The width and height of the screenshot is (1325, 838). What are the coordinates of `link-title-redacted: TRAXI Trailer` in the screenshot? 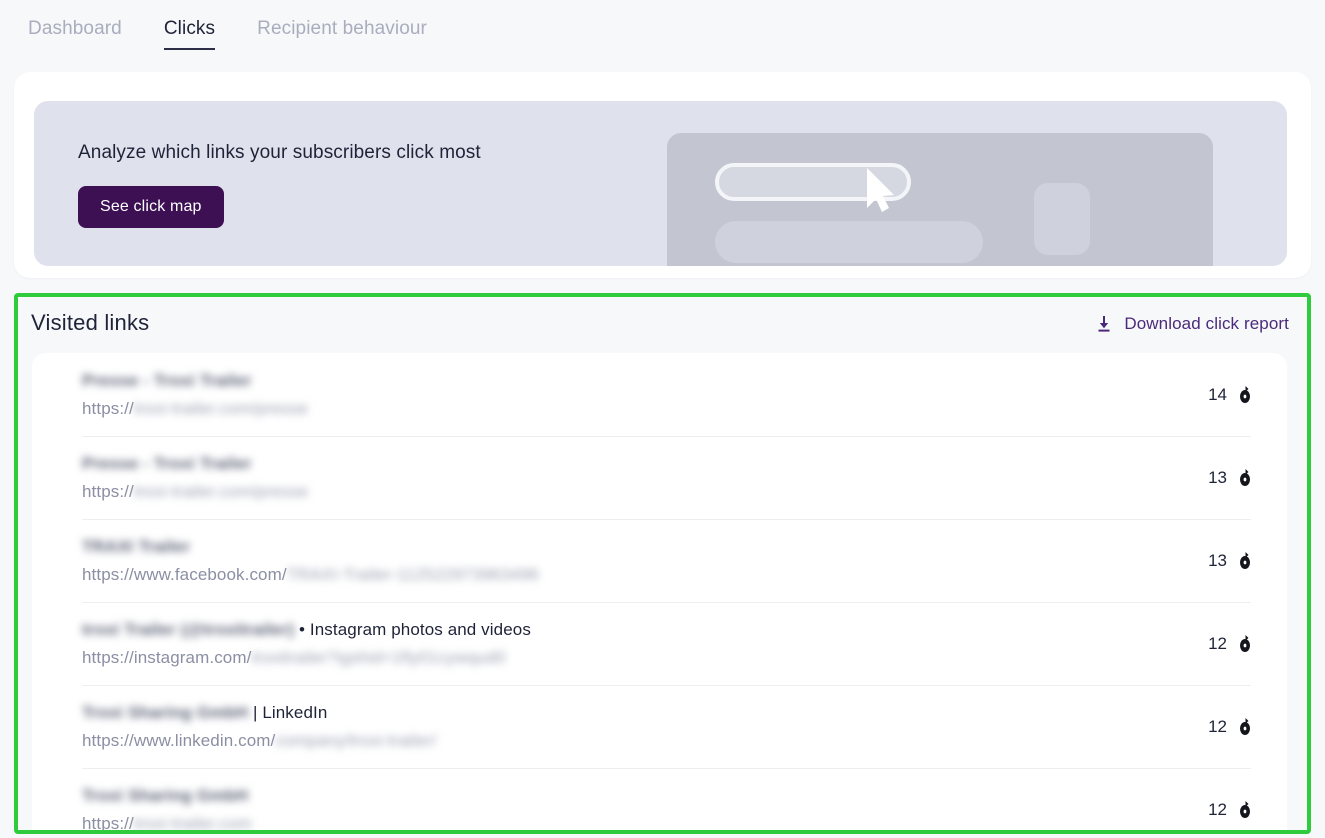 It's located at (136, 546).